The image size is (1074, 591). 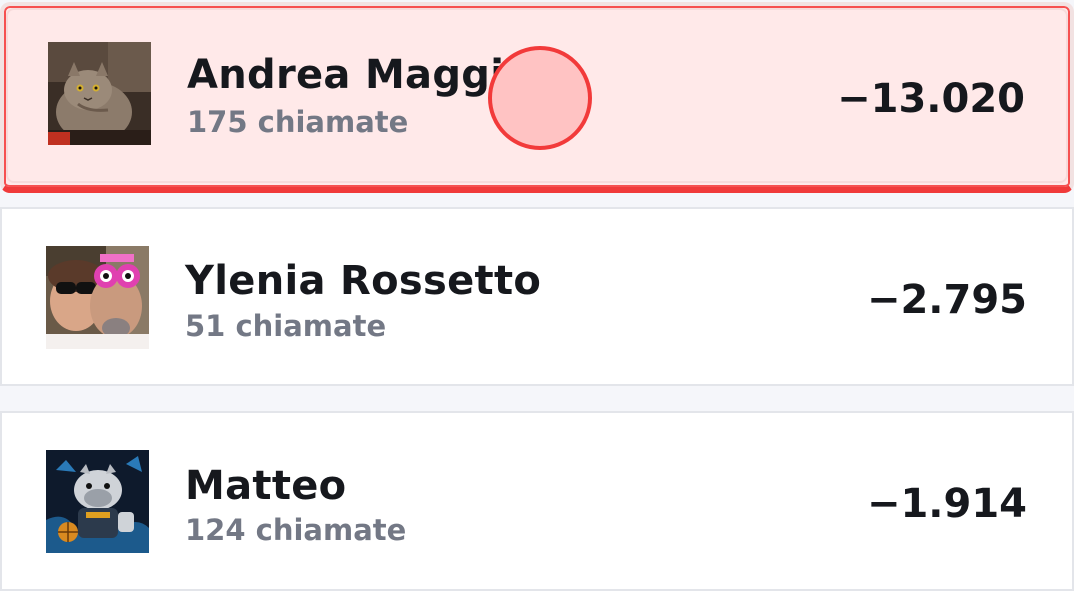 What do you see at coordinates (946, 504) in the screenshot?
I see `amount-value: −1.914` at bounding box center [946, 504].